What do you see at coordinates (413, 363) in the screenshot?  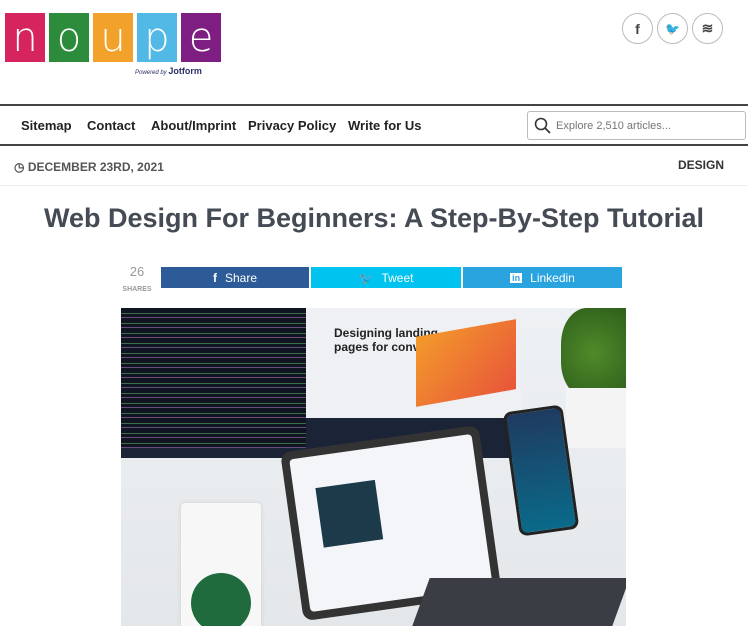 I see `design-screen: Designing landing pages for conversion` at bounding box center [413, 363].